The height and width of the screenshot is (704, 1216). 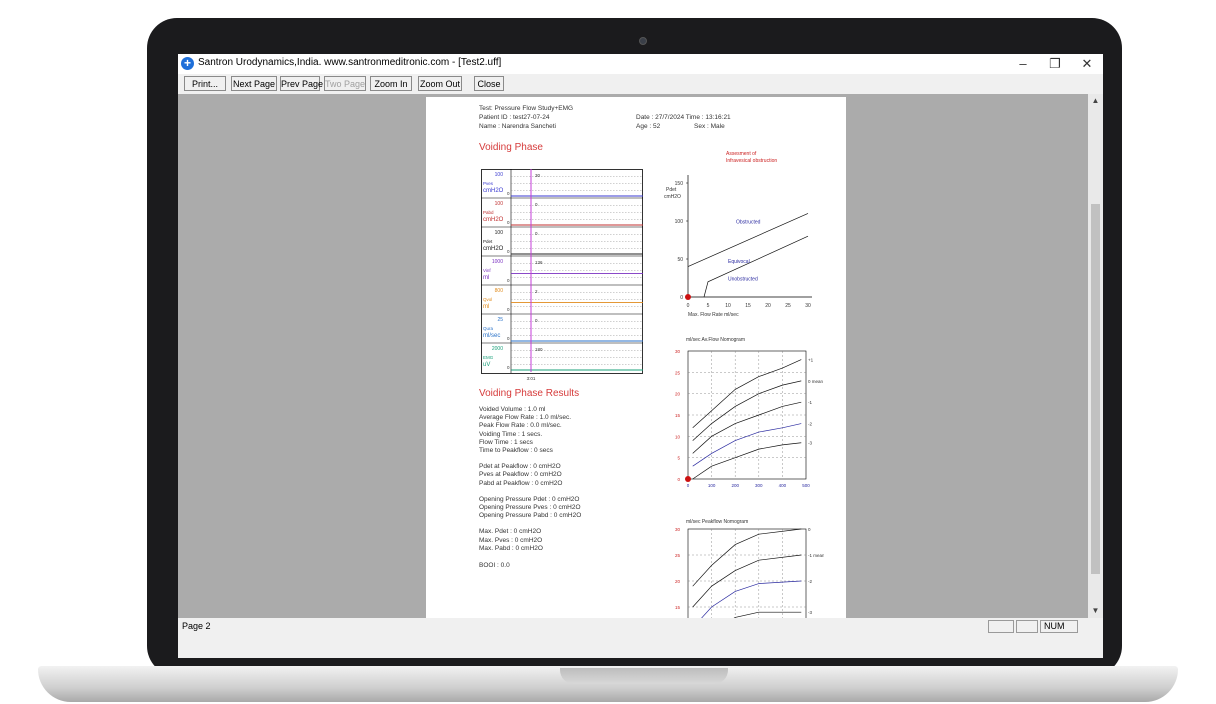 I want to click on num-lock-indicator: NUM, so click(x=1059, y=626).